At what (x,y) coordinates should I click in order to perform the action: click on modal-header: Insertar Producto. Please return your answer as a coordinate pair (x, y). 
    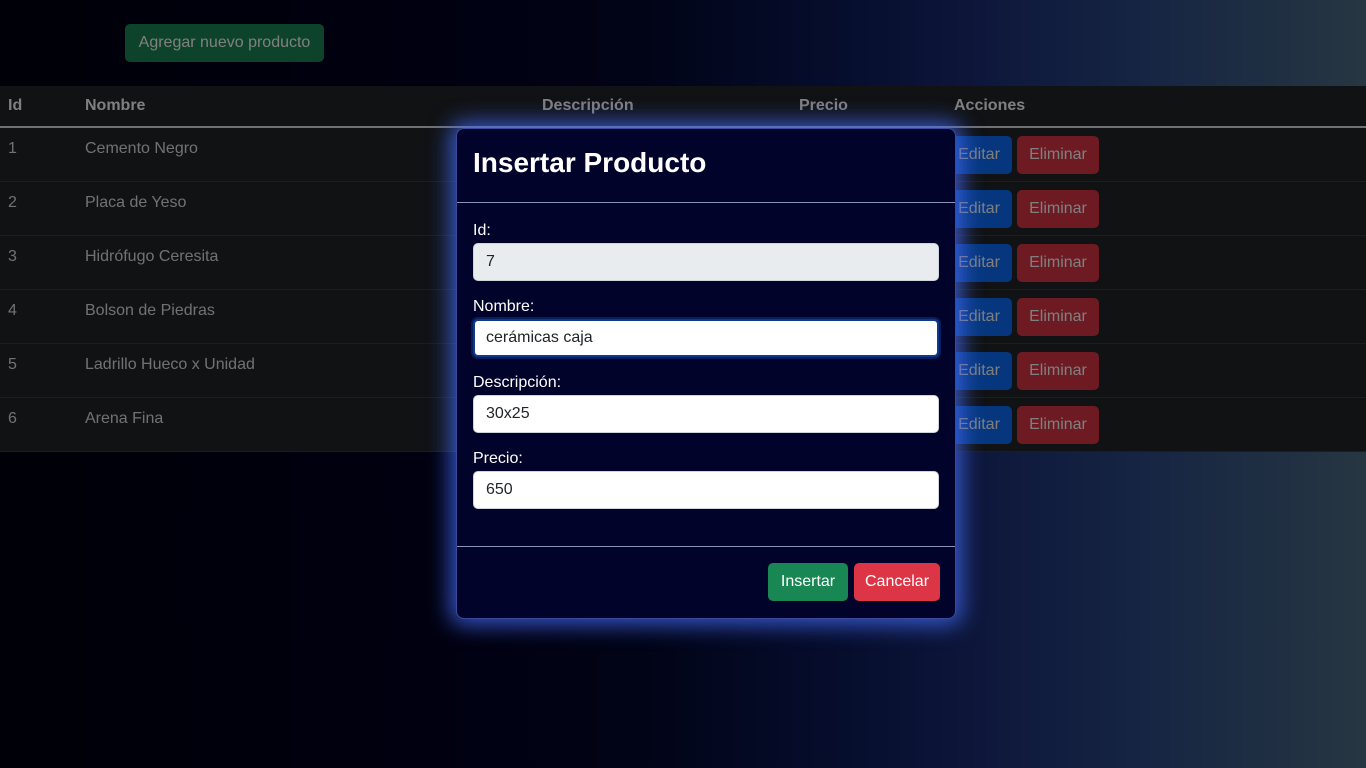
    Looking at the image, I should click on (706, 166).